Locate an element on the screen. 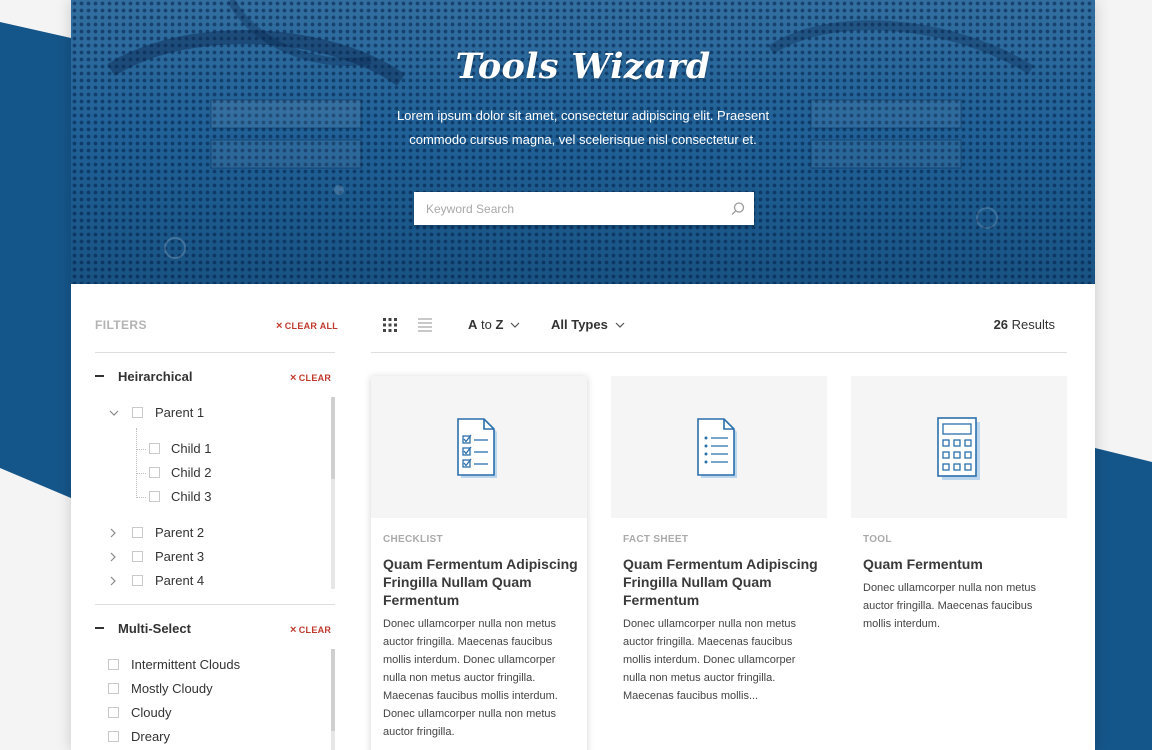 The width and height of the screenshot is (1152, 750). checklist-icon is located at coordinates (477, 448).